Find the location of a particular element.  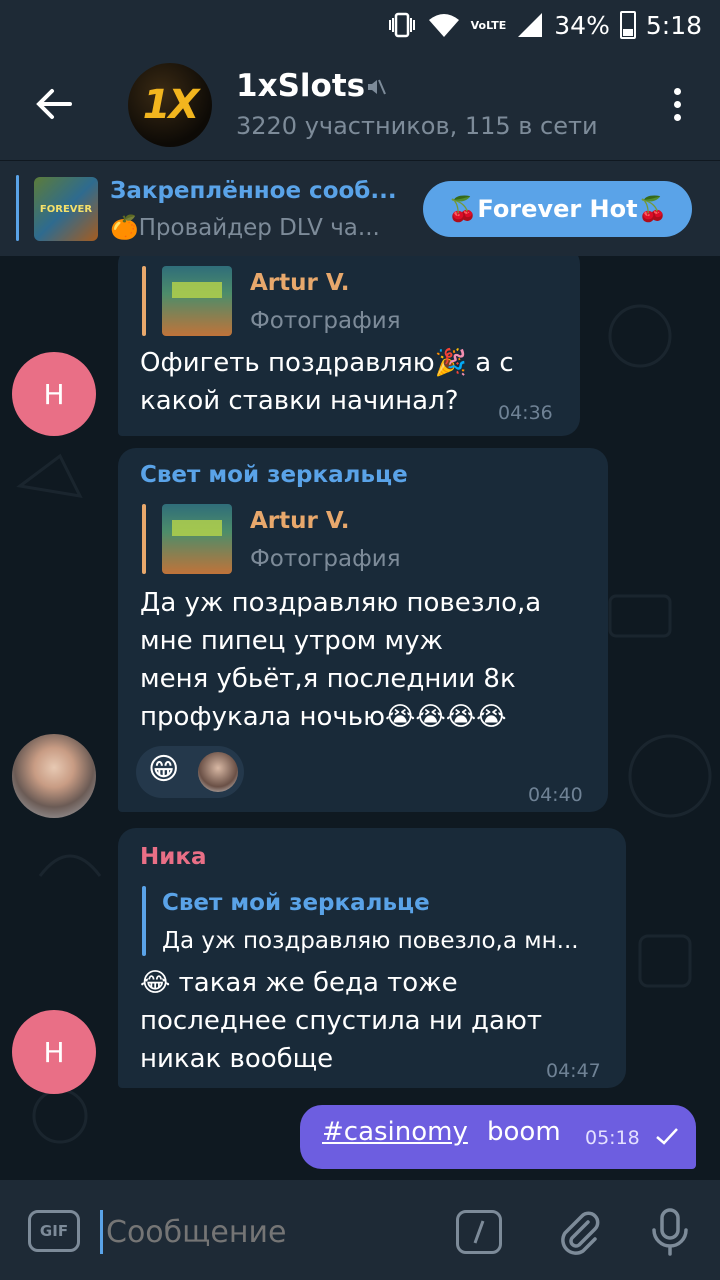

message-sender: Свет мой зеркальце is located at coordinates (274, 475).